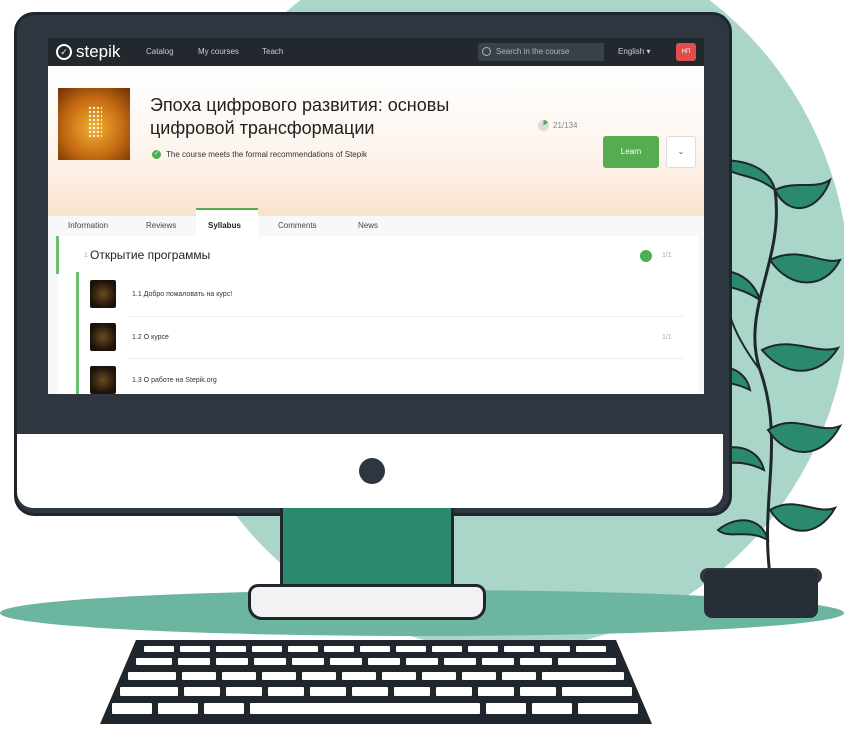  I want to click on lesson-link: 1.1 Добро пожаловать на курс!, so click(182, 294).